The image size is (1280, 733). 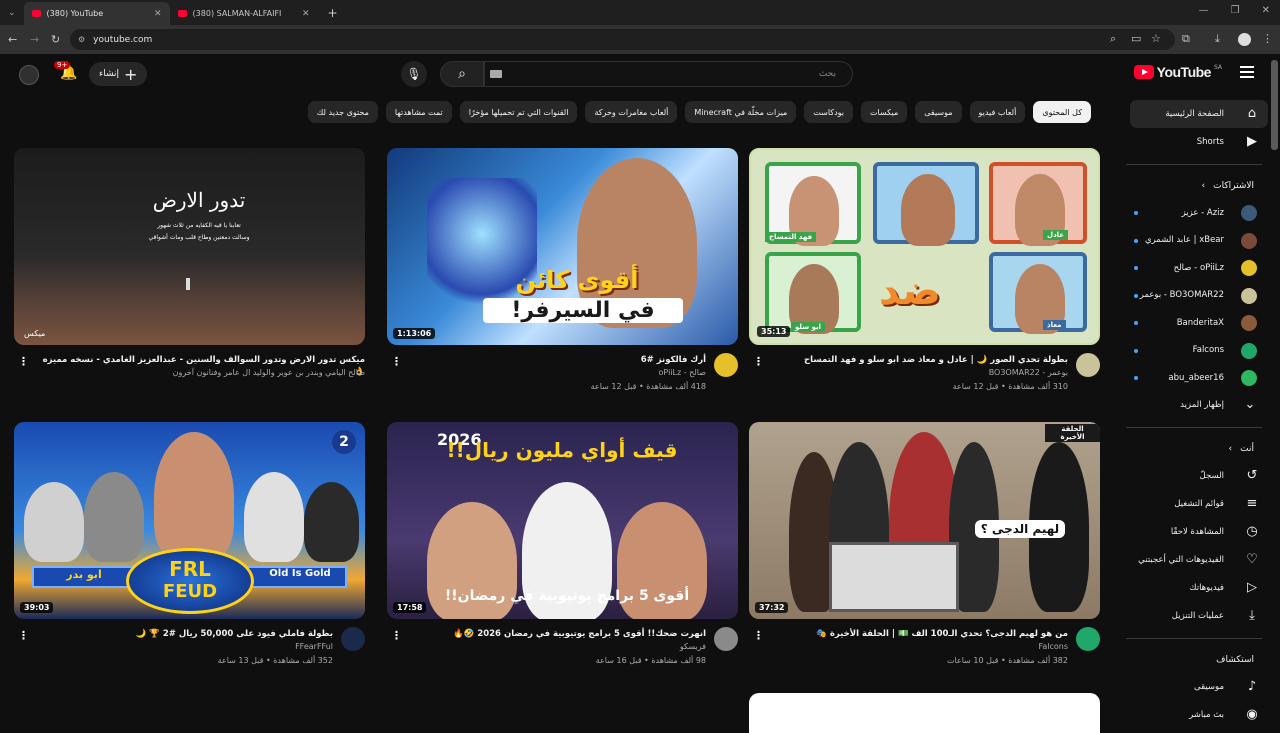 I want to click on video-thumbnail: 2 FRL FEUD ابو بدر Old Is Gold 39:03, so click(x=189, y=520).